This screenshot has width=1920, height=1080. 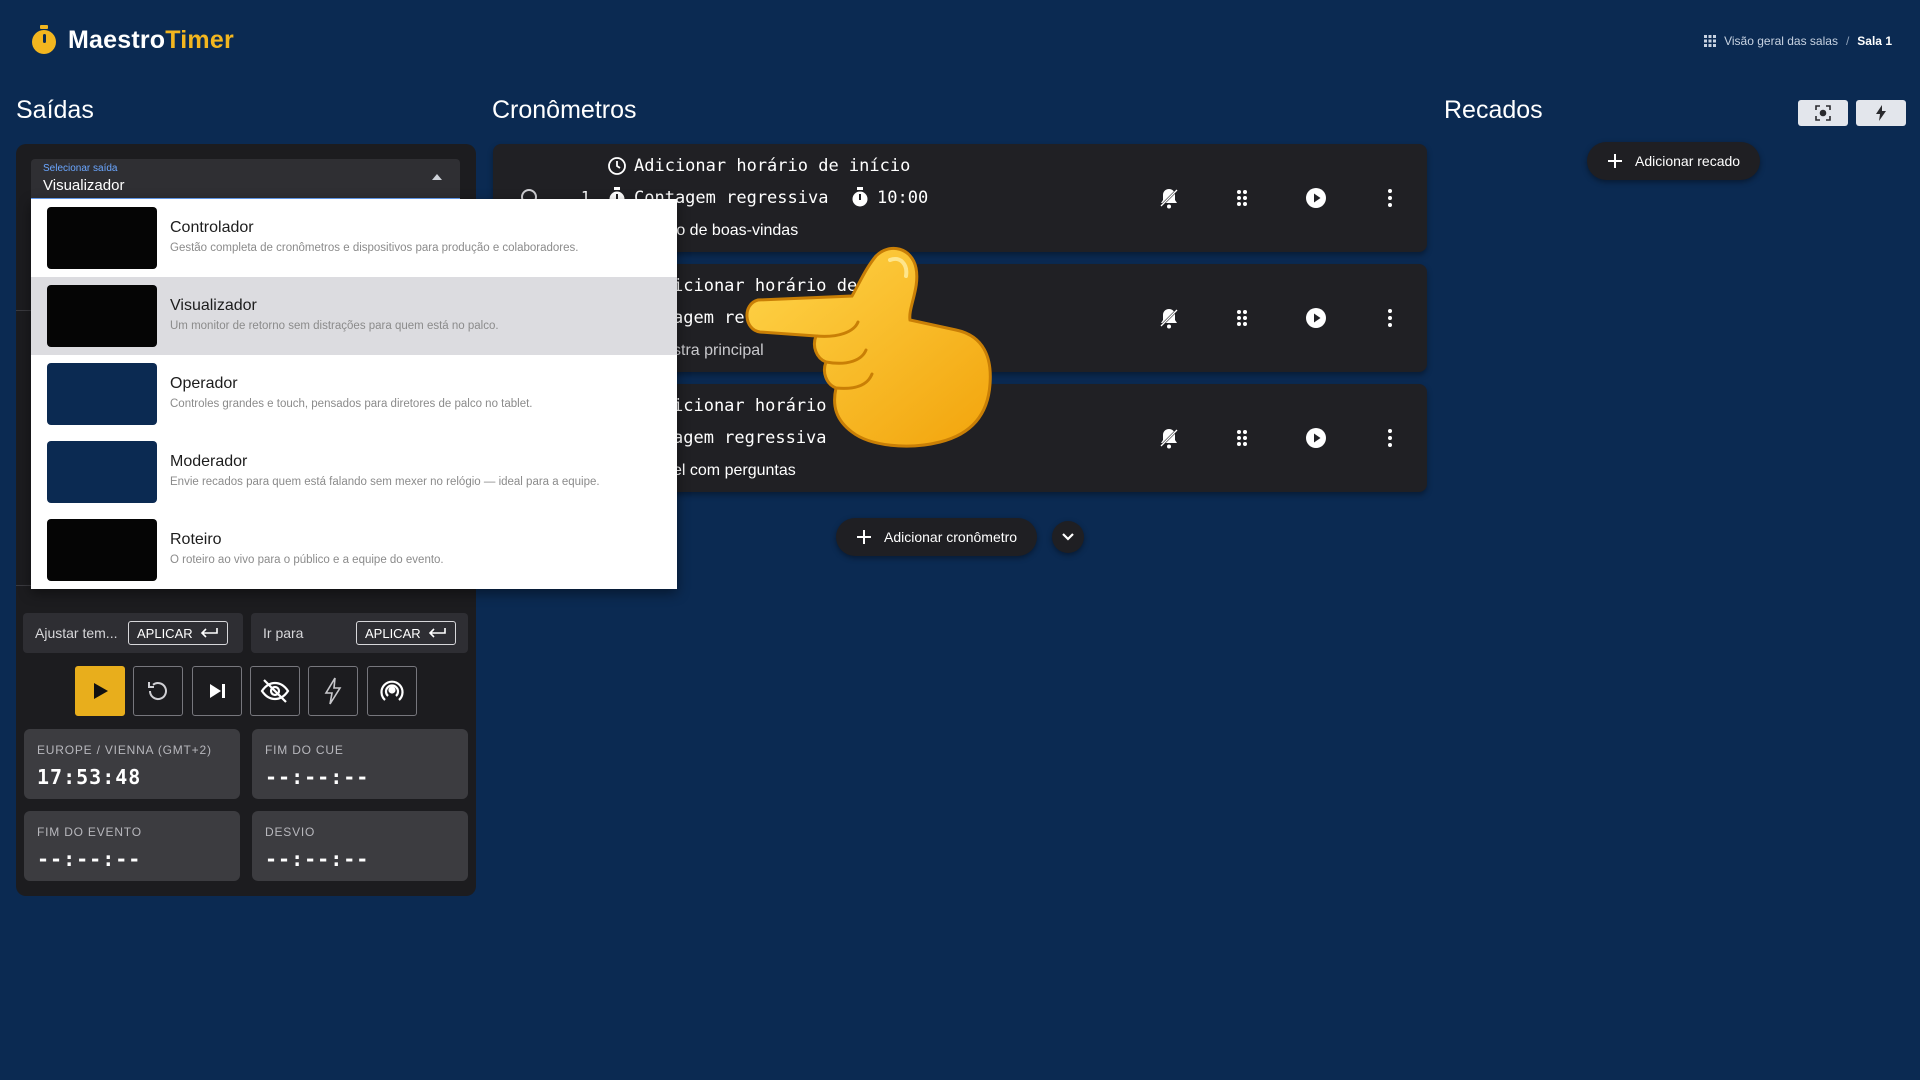 What do you see at coordinates (89, 859) in the screenshot?
I see `event-end-value: --:--:--` at bounding box center [89, 859].